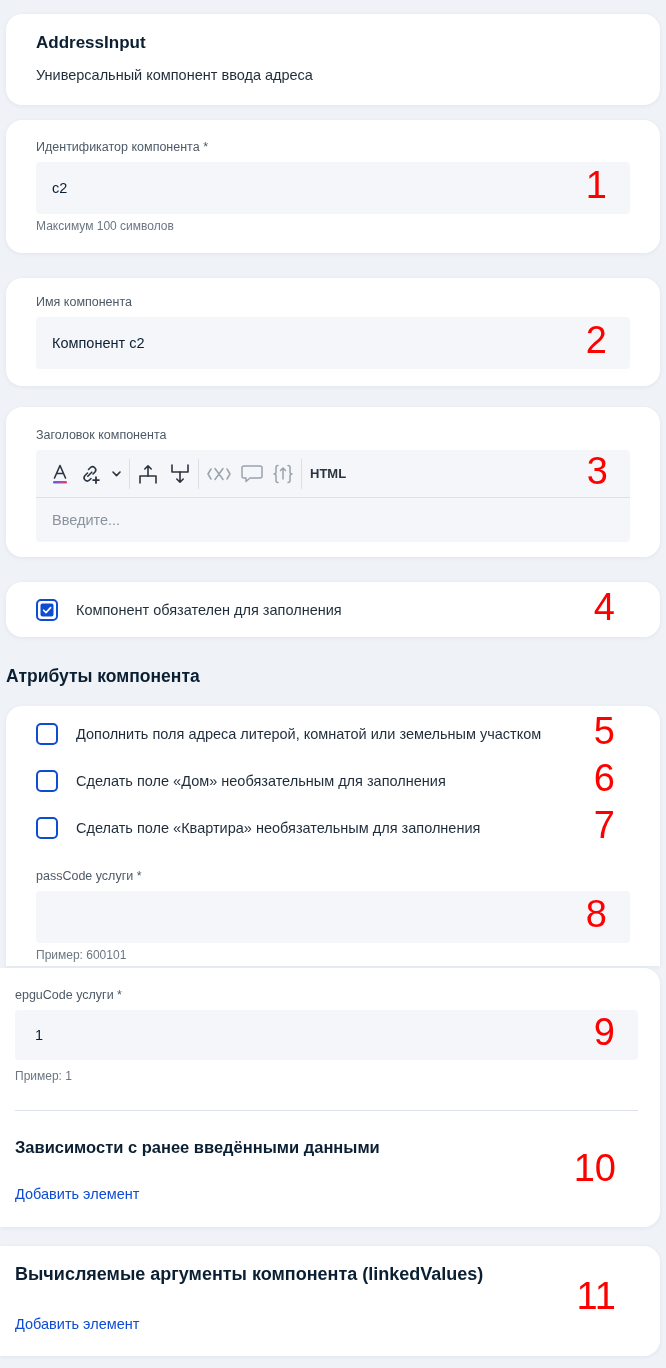  Describe the element at coordinates (116, 473) in the screenshot. I see `caret-icon` at that location.